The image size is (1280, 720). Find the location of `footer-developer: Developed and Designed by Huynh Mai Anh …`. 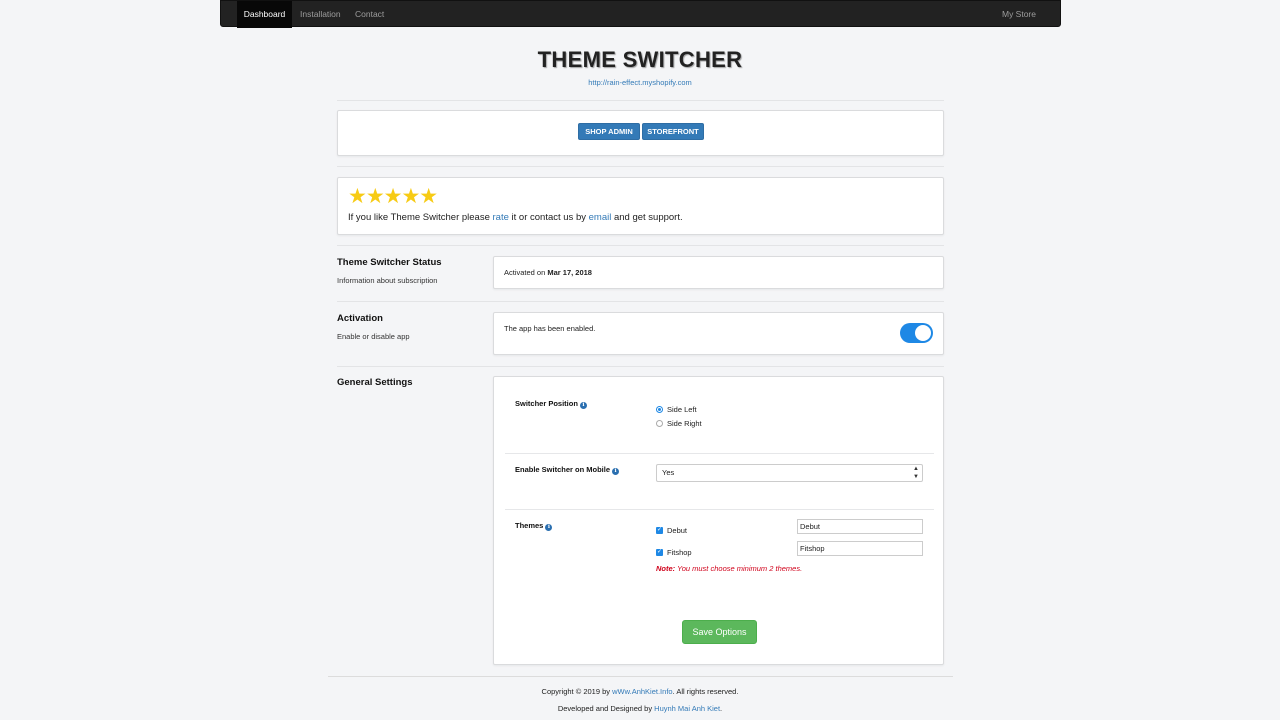

footer-developer: Developed and Designed by Huynh Mai Anh … is located at coordinates (640, 708).